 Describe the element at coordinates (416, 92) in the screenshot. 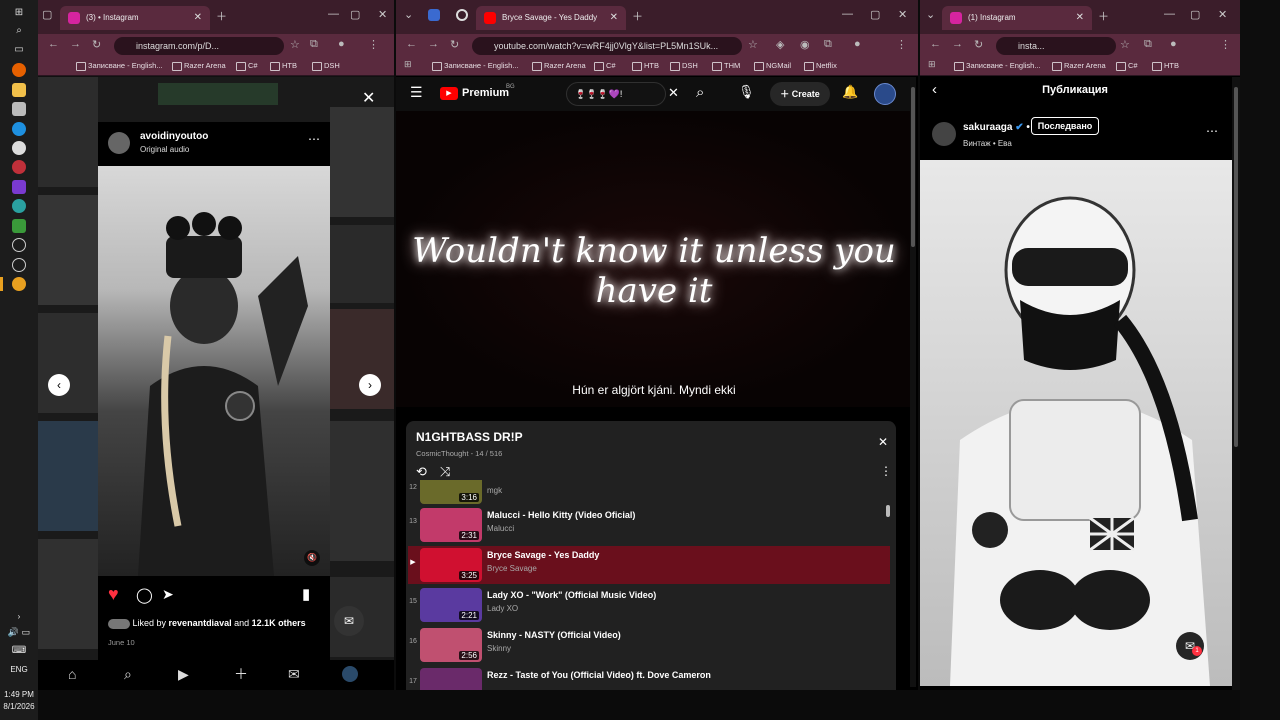

I see `hamburger-menu-icon: ☰` at that location.